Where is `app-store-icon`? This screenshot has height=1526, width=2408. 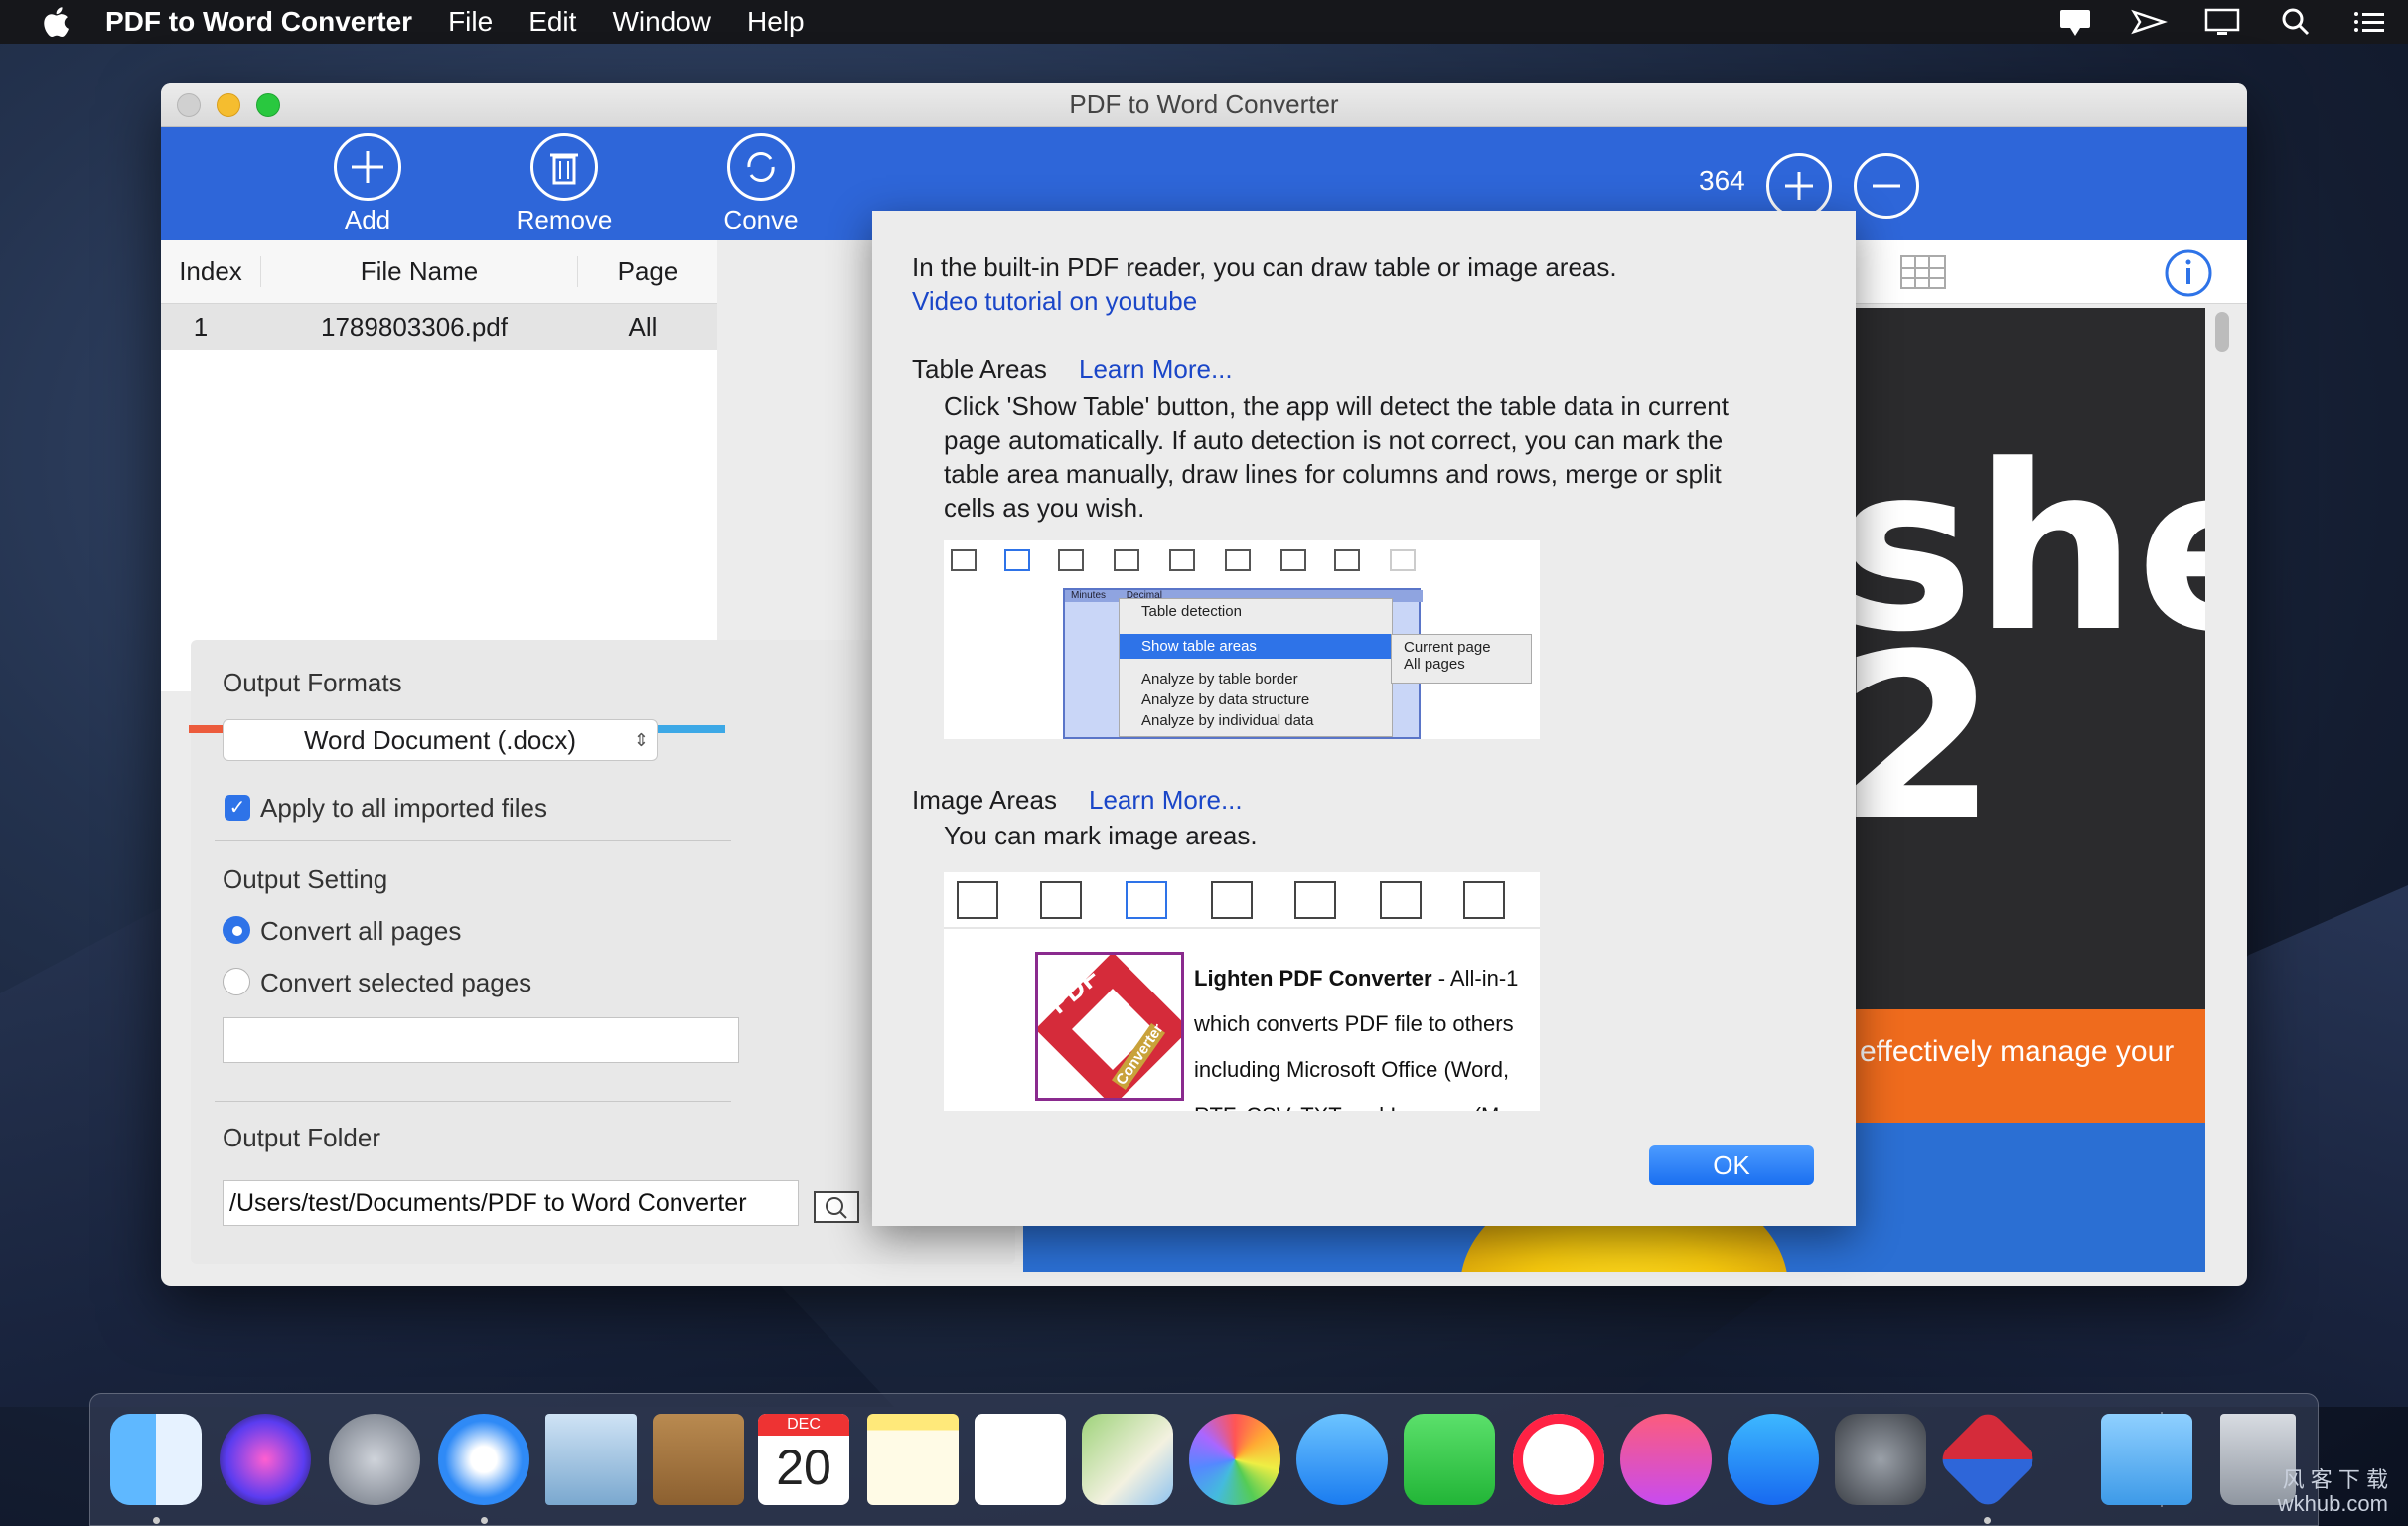 app-store-icon is located at coordinates (1773, 1459).